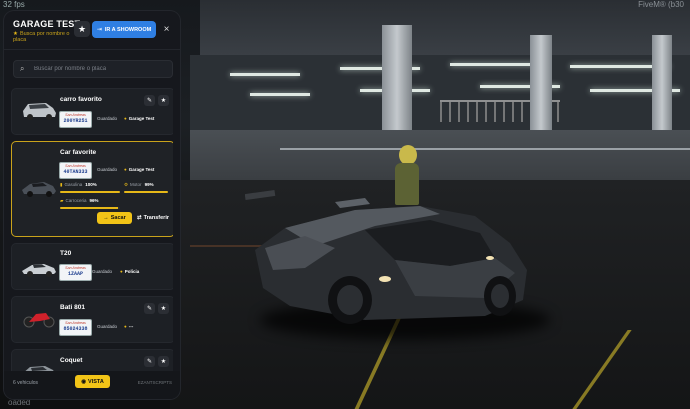  What do you see at coordinates (39, 270) in the screenshot?
I see `supercar-thumbnail` at bounding box center [39, 270].